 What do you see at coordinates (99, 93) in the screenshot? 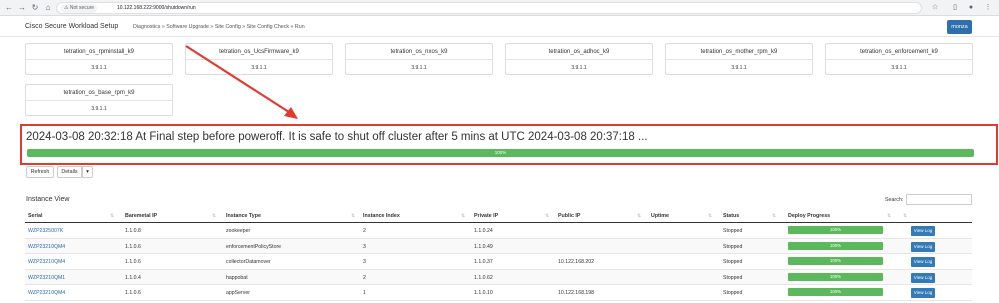
I see `package-name: tetration_os_base_rpm_k9` at bounding box center [99, 93].